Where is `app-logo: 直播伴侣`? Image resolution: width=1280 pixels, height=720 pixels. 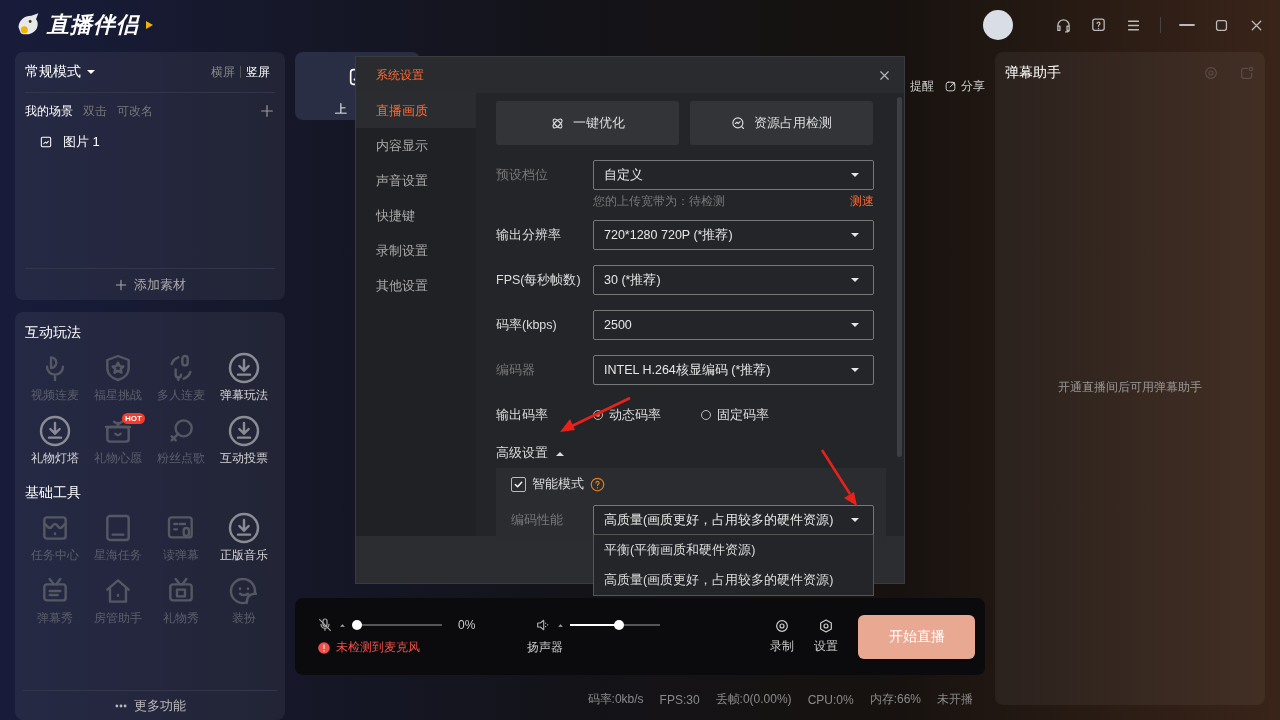 app-logo: 直播伴侣 is located at coordinates (93, 25).